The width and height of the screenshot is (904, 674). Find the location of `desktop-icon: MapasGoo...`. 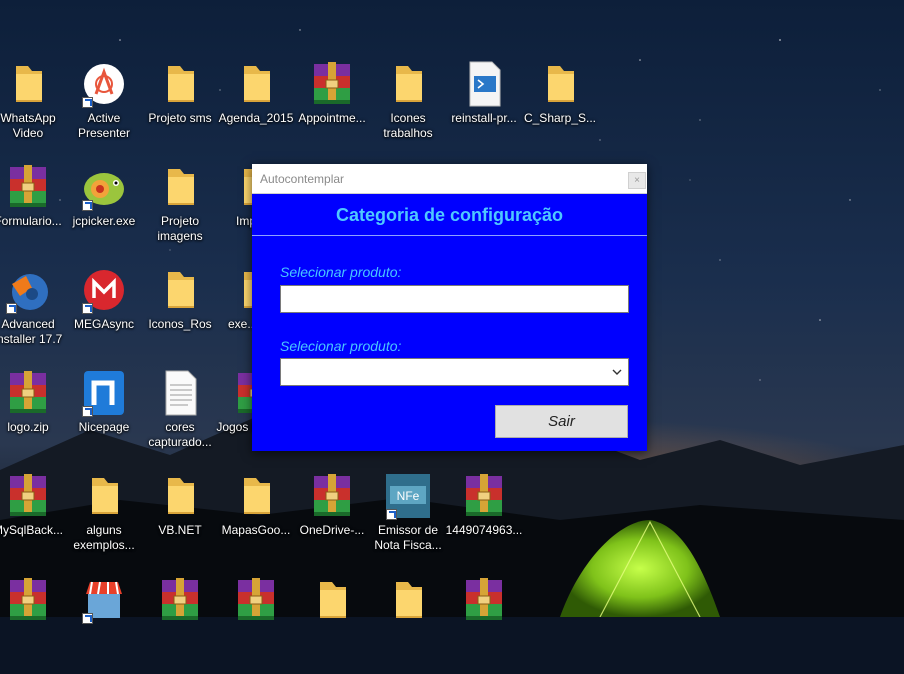

desktop-icon: MapasGoo... is located at coordinates (256, 520).